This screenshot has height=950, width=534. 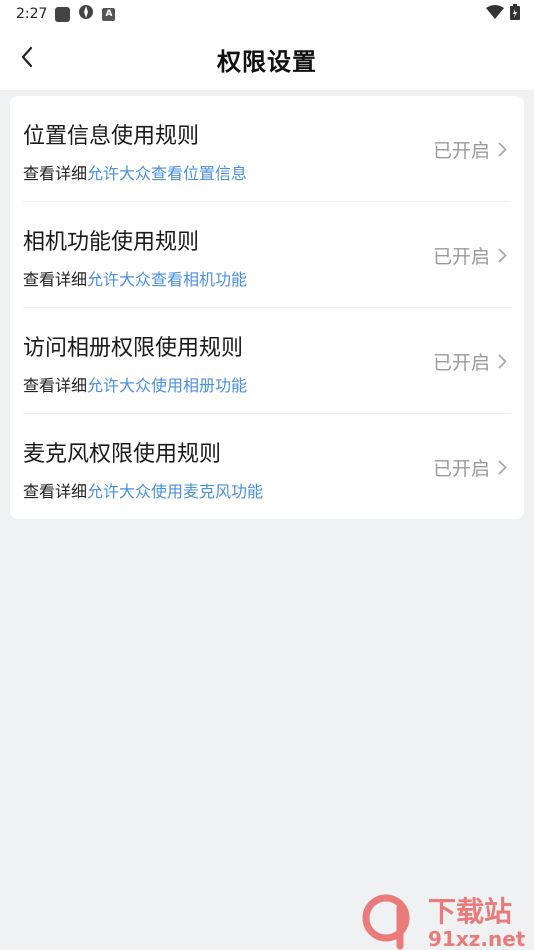 I want to click on watermark-site: 91xz.net, so click(x=477, y=938).